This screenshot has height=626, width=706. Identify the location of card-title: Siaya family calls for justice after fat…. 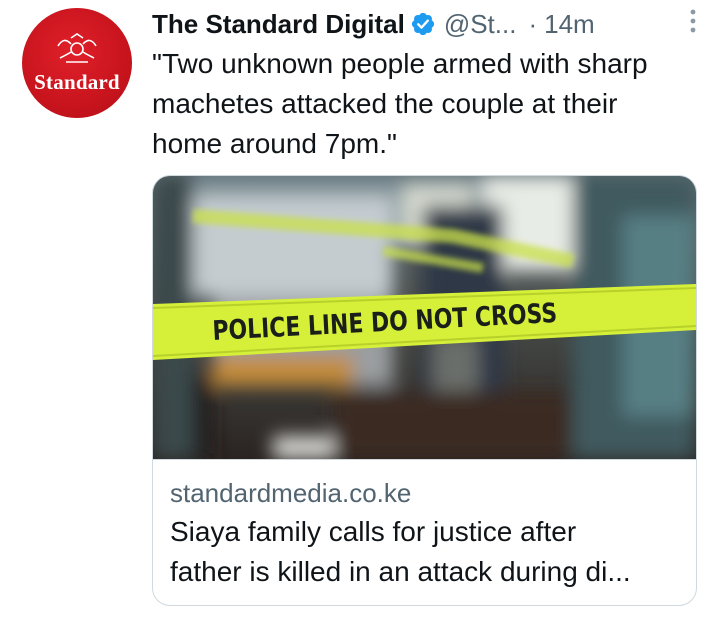
(425, 552).